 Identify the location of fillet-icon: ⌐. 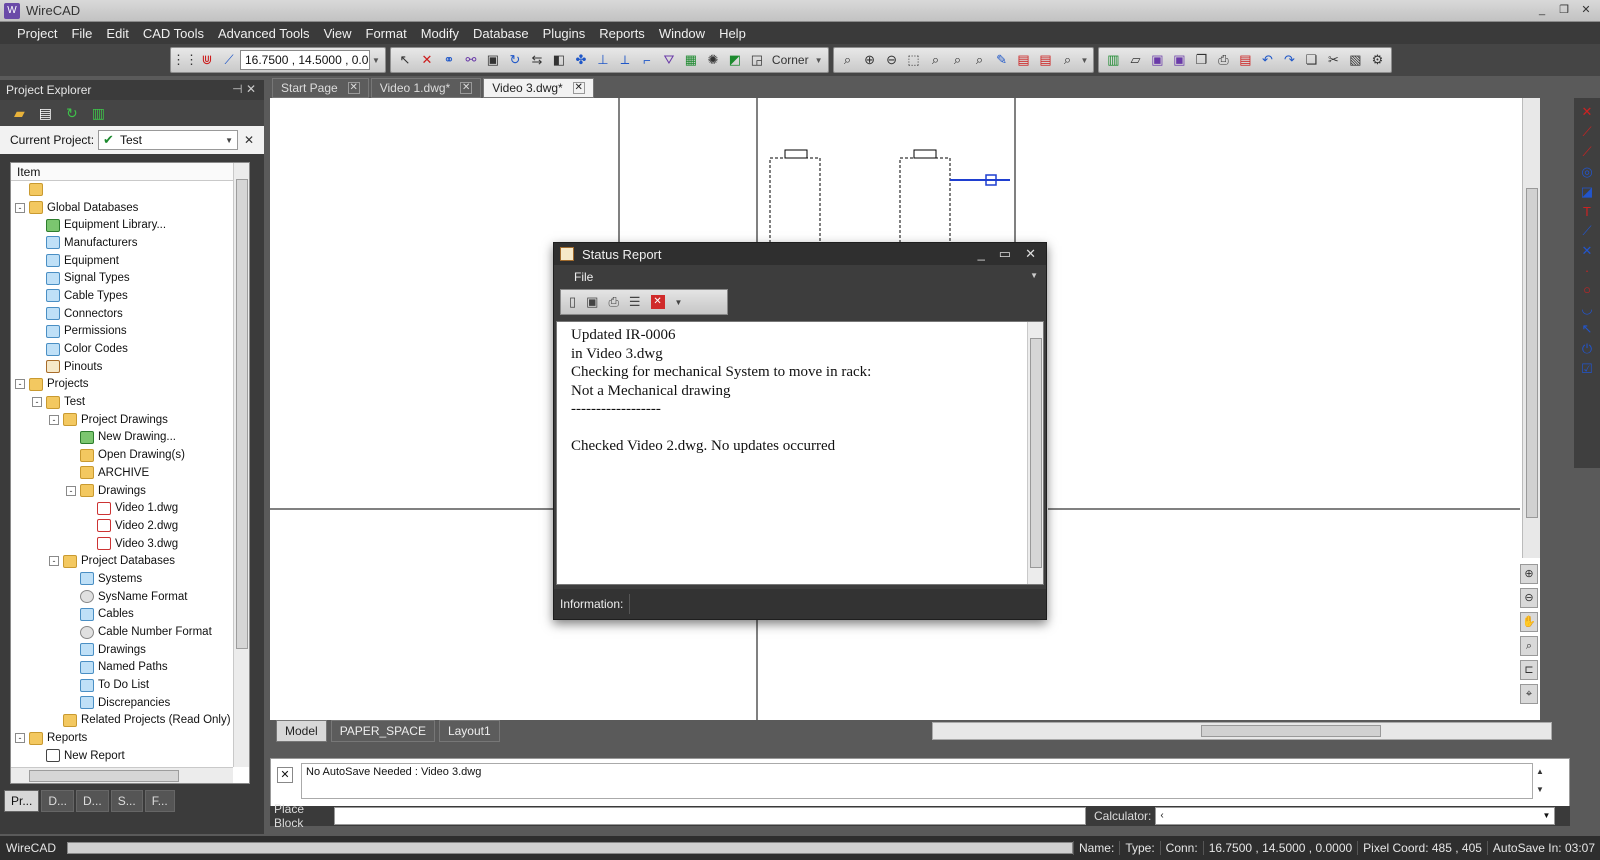
(647, 60).